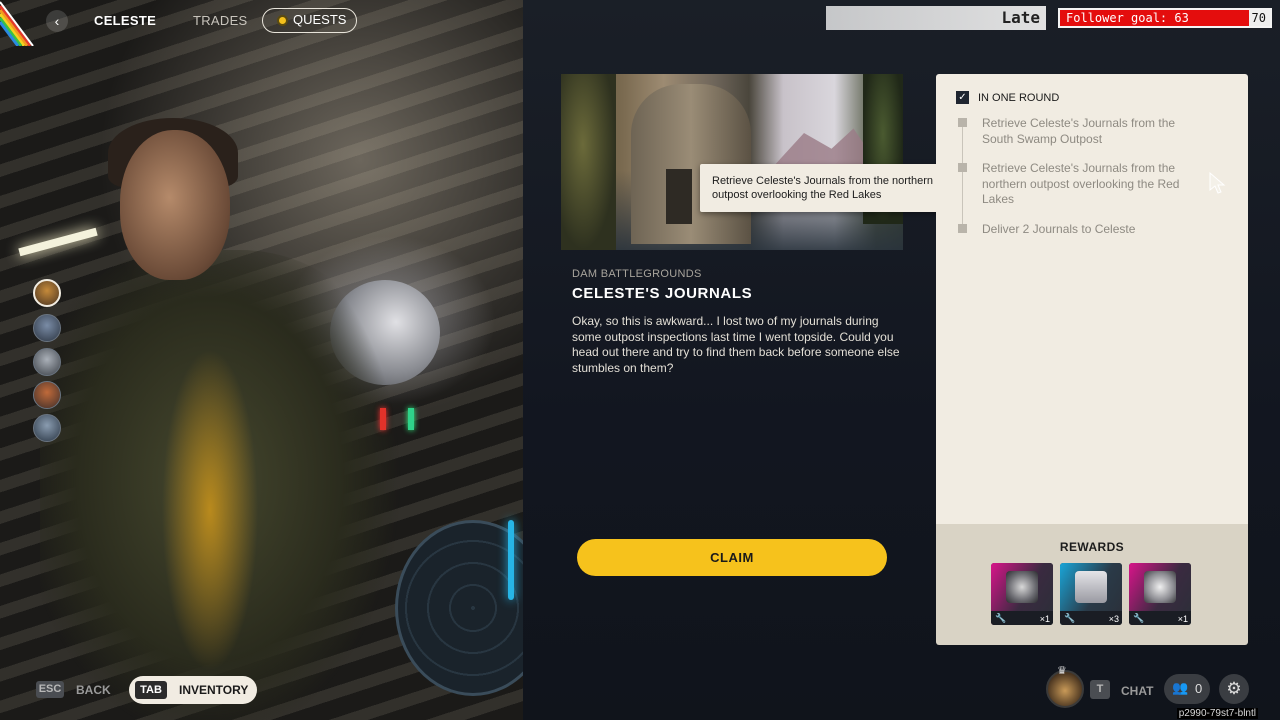 The height and width of the screenshot is (720, 1280). I want to click on checkbox-icon: ✓, so click(962, 97).